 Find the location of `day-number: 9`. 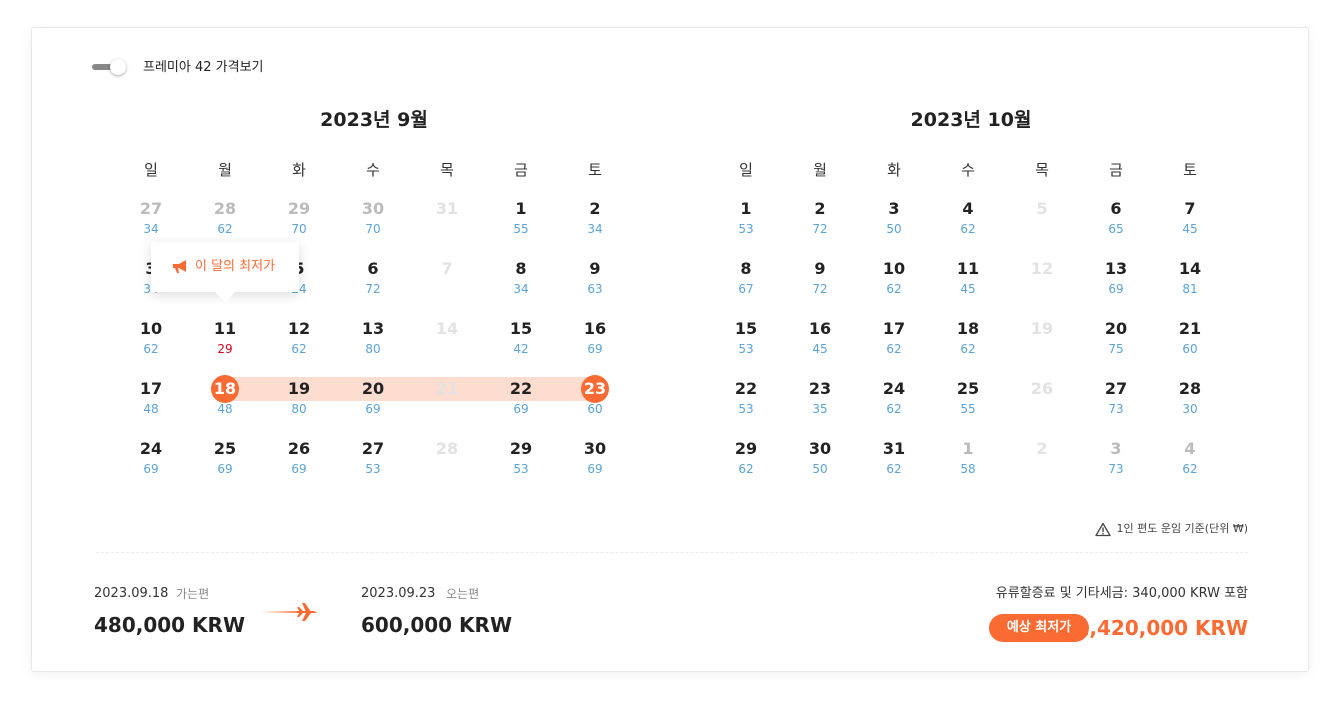

day-number: 9 is located at coordinates (595, 268).